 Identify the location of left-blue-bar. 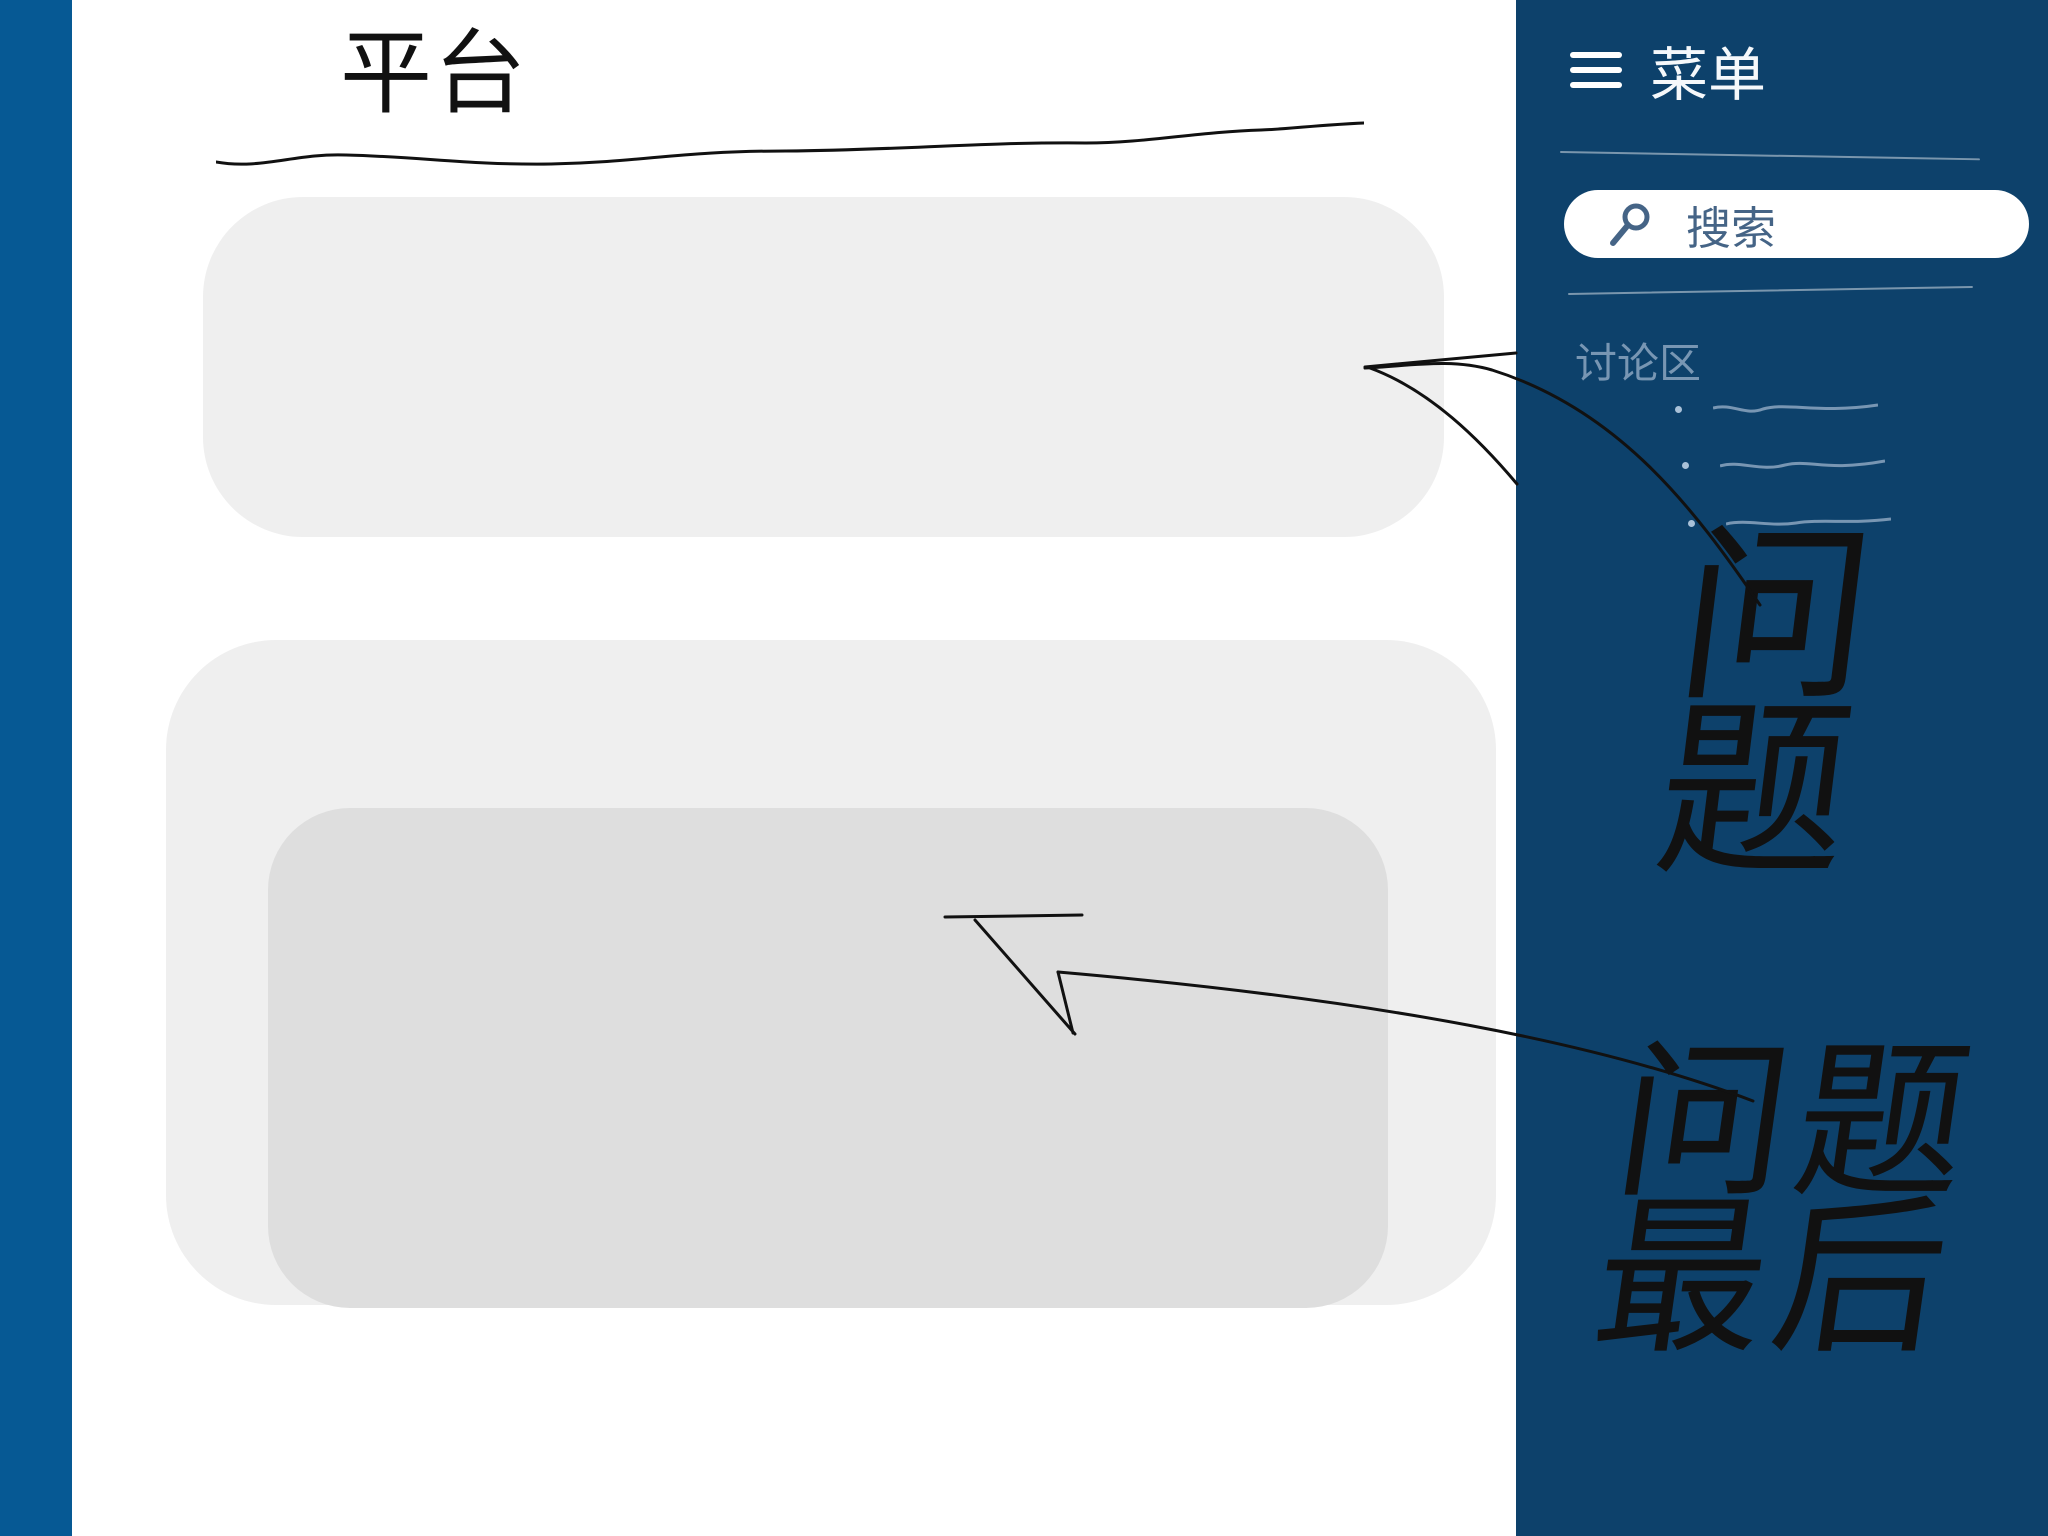
(36, 768).